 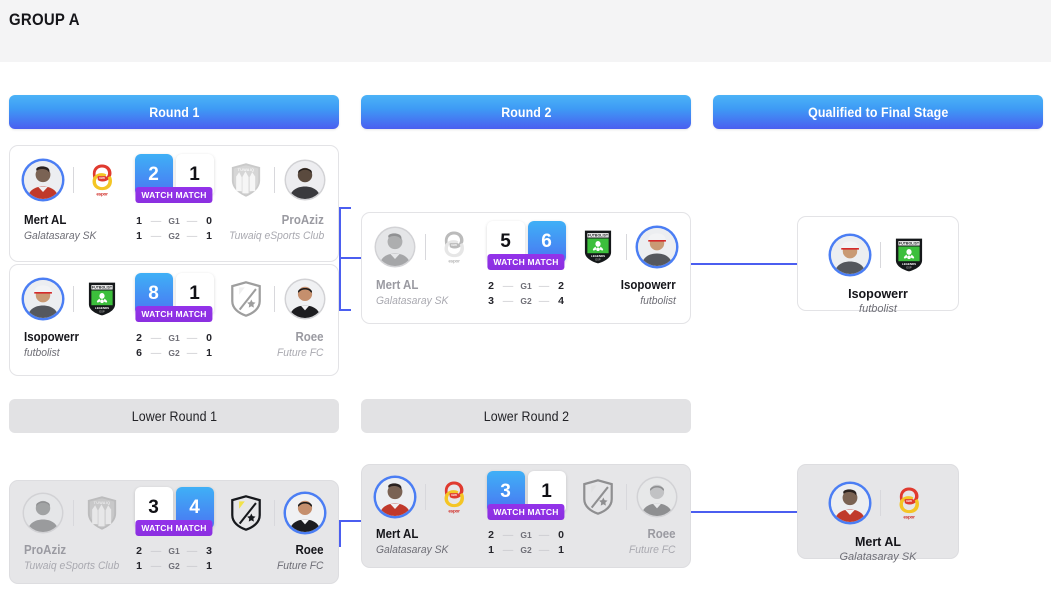 What do you see at coordinates (209, 551) in the screenshot?
I see `g1-right: 3` at bounding box center [209, 551].